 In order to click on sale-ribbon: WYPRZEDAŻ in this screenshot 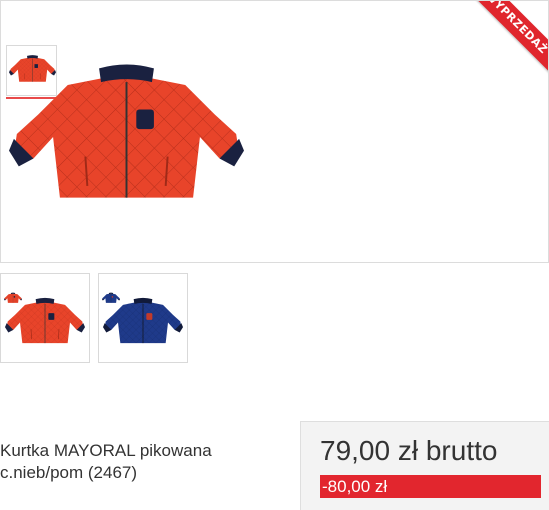, I will do `click(503, 45)`.